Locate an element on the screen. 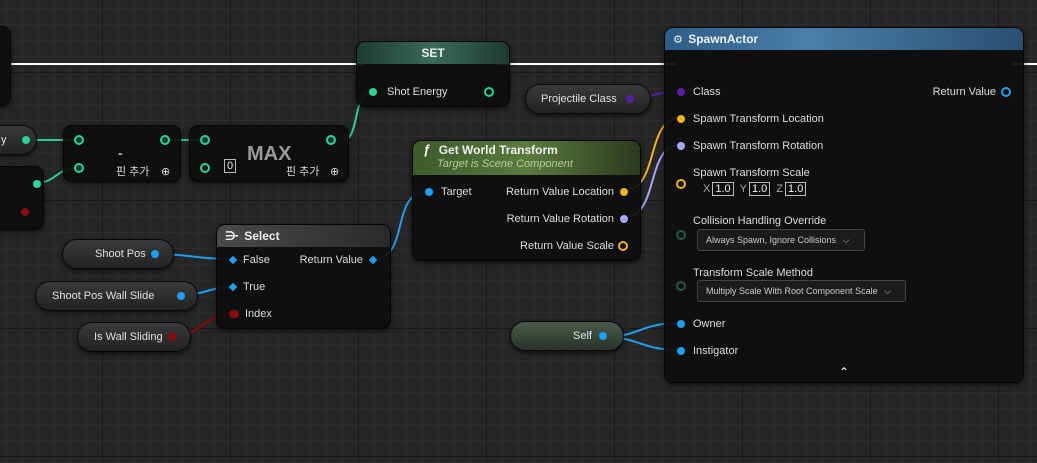 The width and height of the screenshot is (1037, 463). variable-shoot-pos: Shoot Pos is located at coordinates (118, 254).